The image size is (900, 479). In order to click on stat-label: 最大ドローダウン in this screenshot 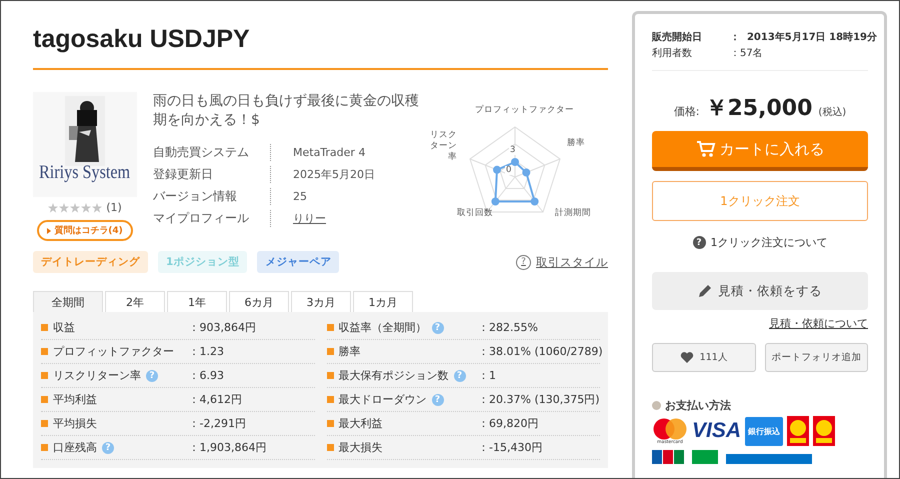, I will do `click(382, 399)`.